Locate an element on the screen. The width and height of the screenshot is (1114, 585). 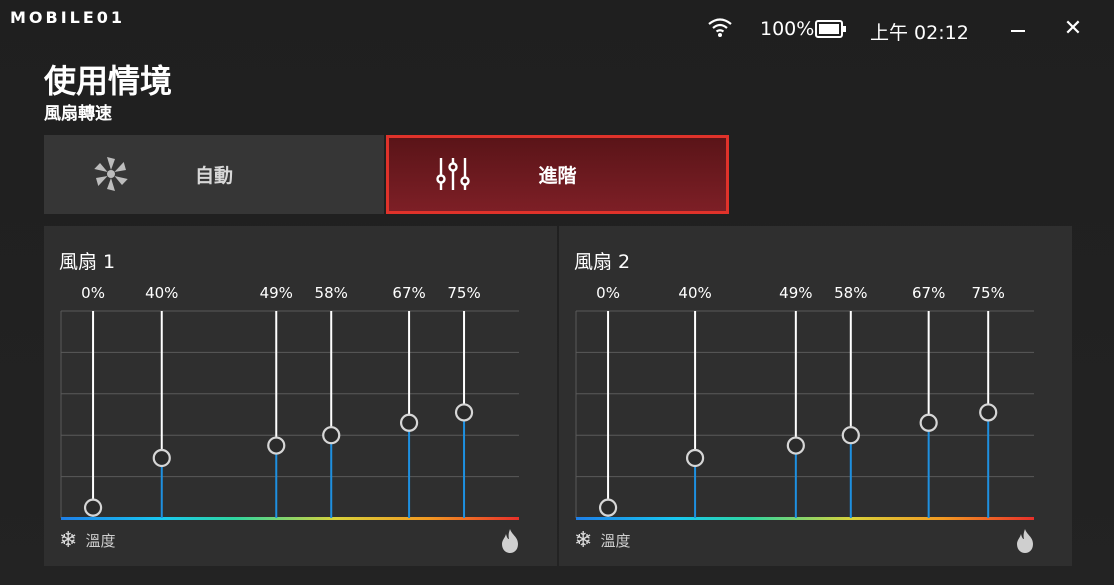
close-button: ✕ is located at coordinates (1073, 29).